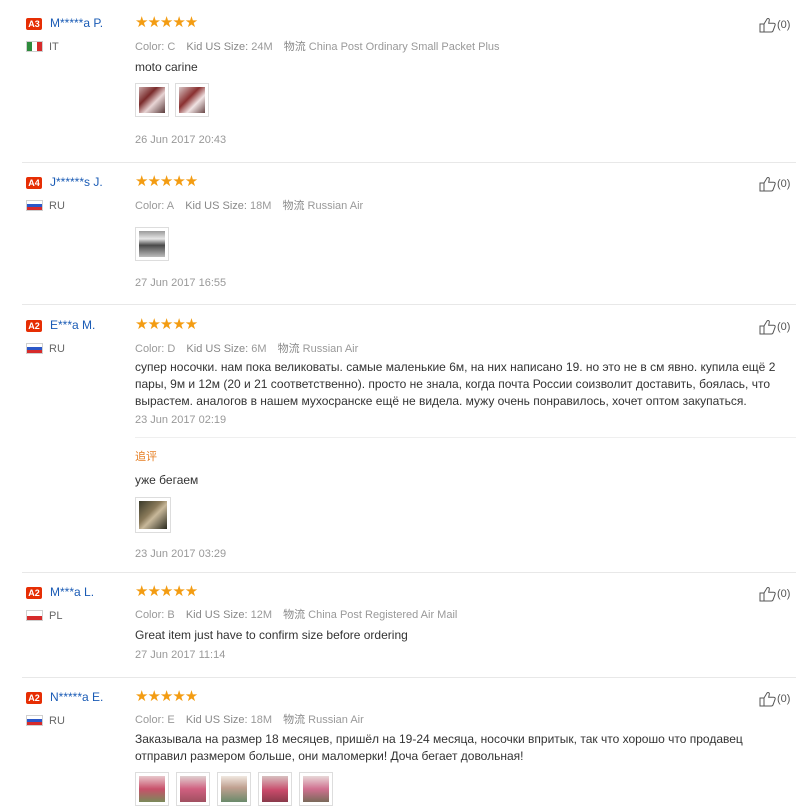 Image resolution: width=800 pixels, height=806 pixels. Describe the element at coordinates (167, 480) in the screenshot. I see `followup-text: уже бегаем` at that location.